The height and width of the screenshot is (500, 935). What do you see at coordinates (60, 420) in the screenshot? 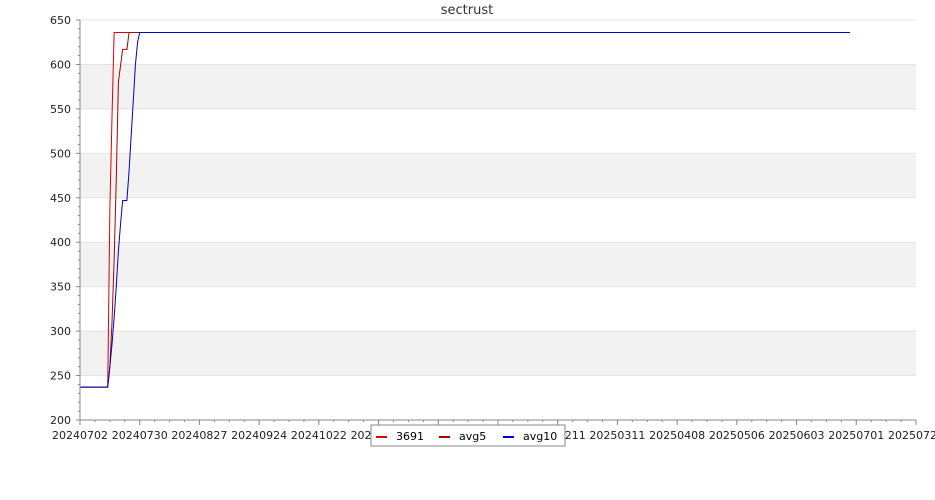
I see `y-tick-label: 200` at bounding box center [60, 420].